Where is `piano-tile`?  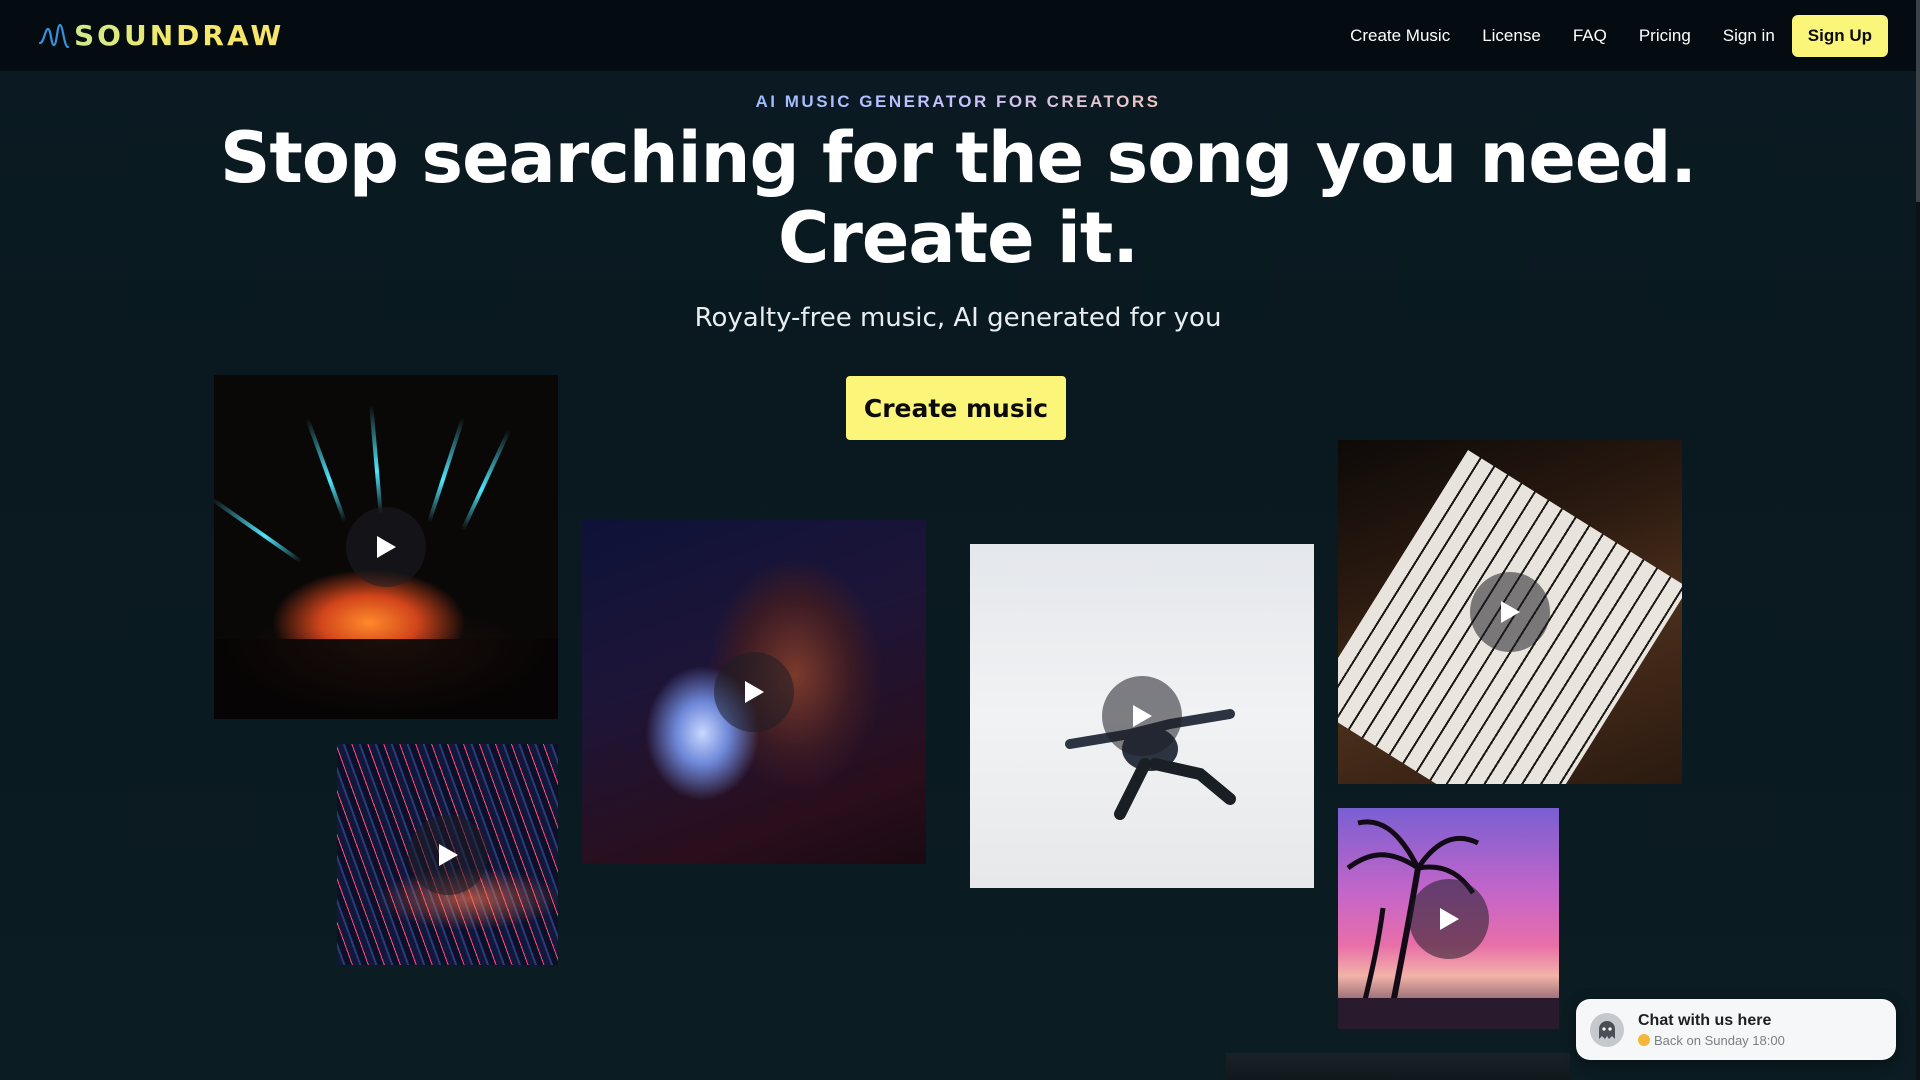 piano-tile is located at coordinates (1510, 612).